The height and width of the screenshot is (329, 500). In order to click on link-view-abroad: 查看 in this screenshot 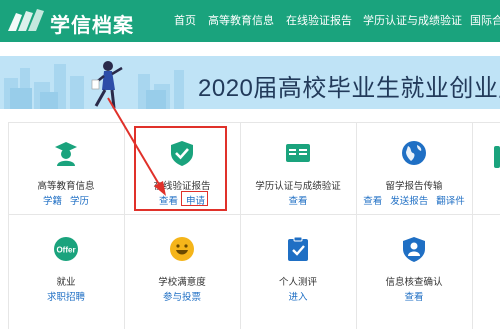, I will do `click(372, 201)`.